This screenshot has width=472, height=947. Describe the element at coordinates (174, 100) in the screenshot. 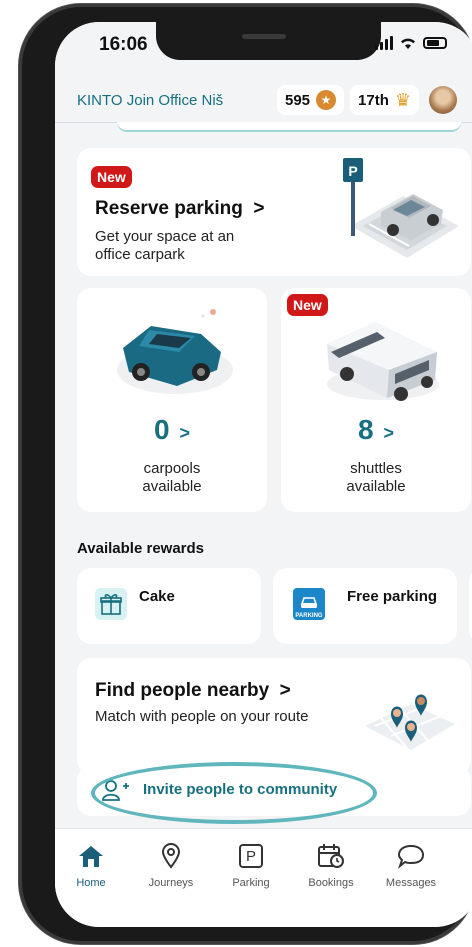

I see `office-name: KINTO Join Office Niš` at that location.